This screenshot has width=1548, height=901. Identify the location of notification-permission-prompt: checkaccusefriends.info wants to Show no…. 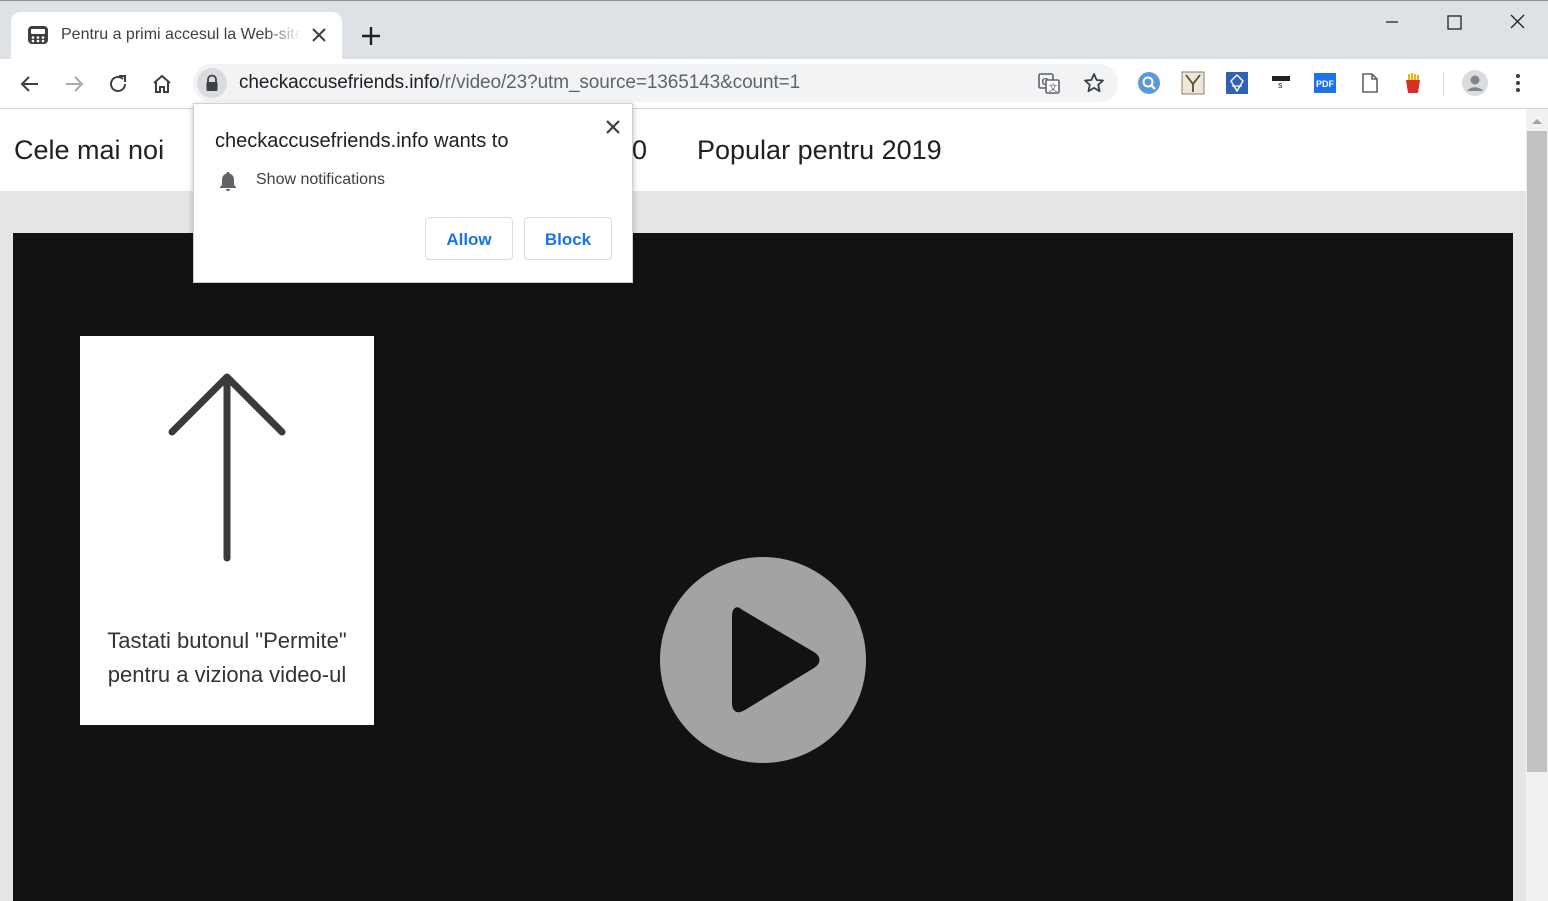
(413, 193).